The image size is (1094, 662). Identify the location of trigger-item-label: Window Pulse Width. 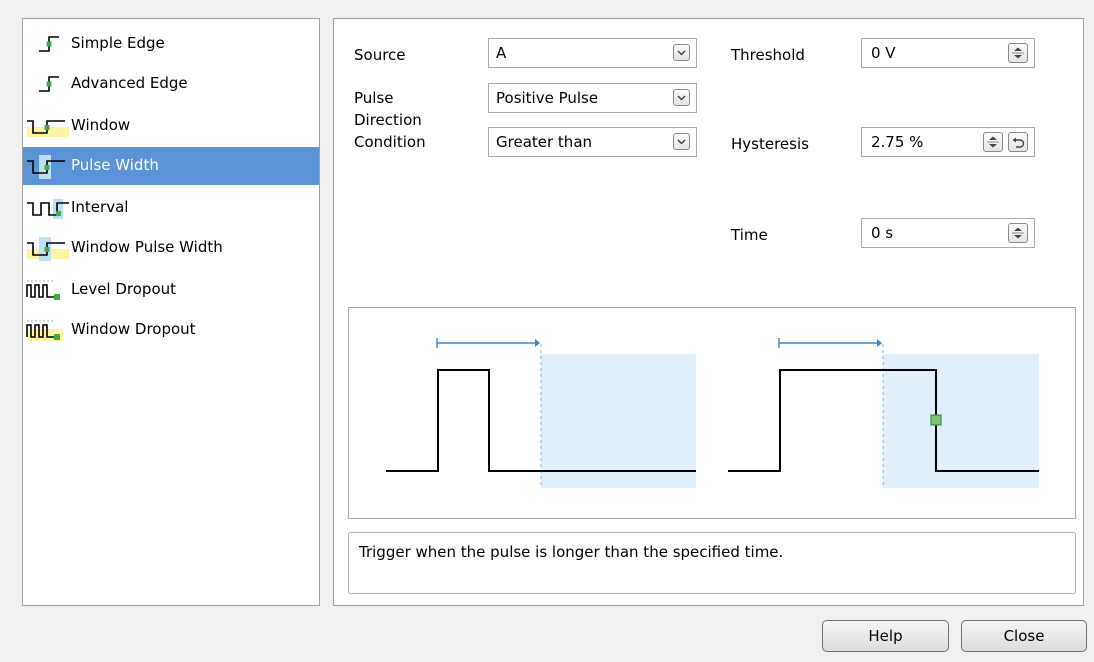
(147, 247).